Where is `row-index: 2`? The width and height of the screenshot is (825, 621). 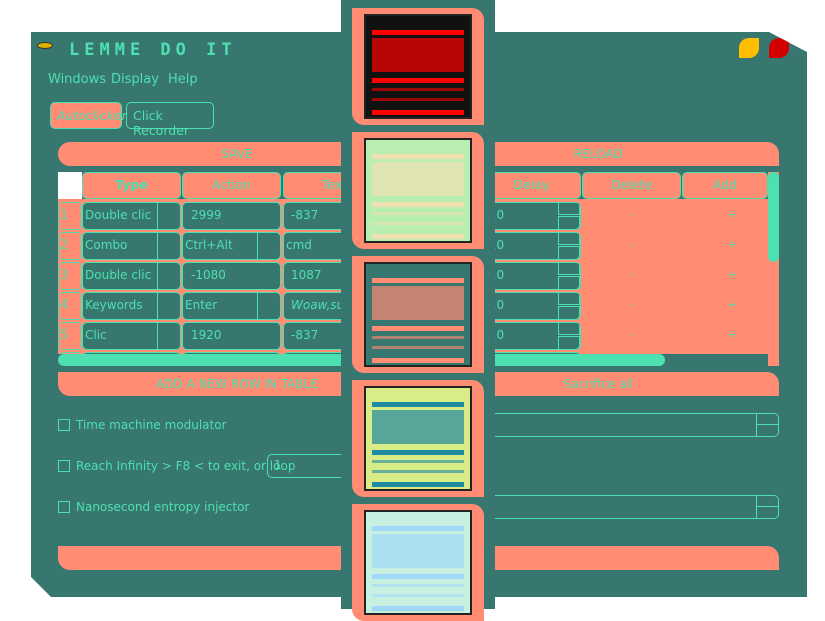
row-index: 2 is located at coordinates (70, 246).